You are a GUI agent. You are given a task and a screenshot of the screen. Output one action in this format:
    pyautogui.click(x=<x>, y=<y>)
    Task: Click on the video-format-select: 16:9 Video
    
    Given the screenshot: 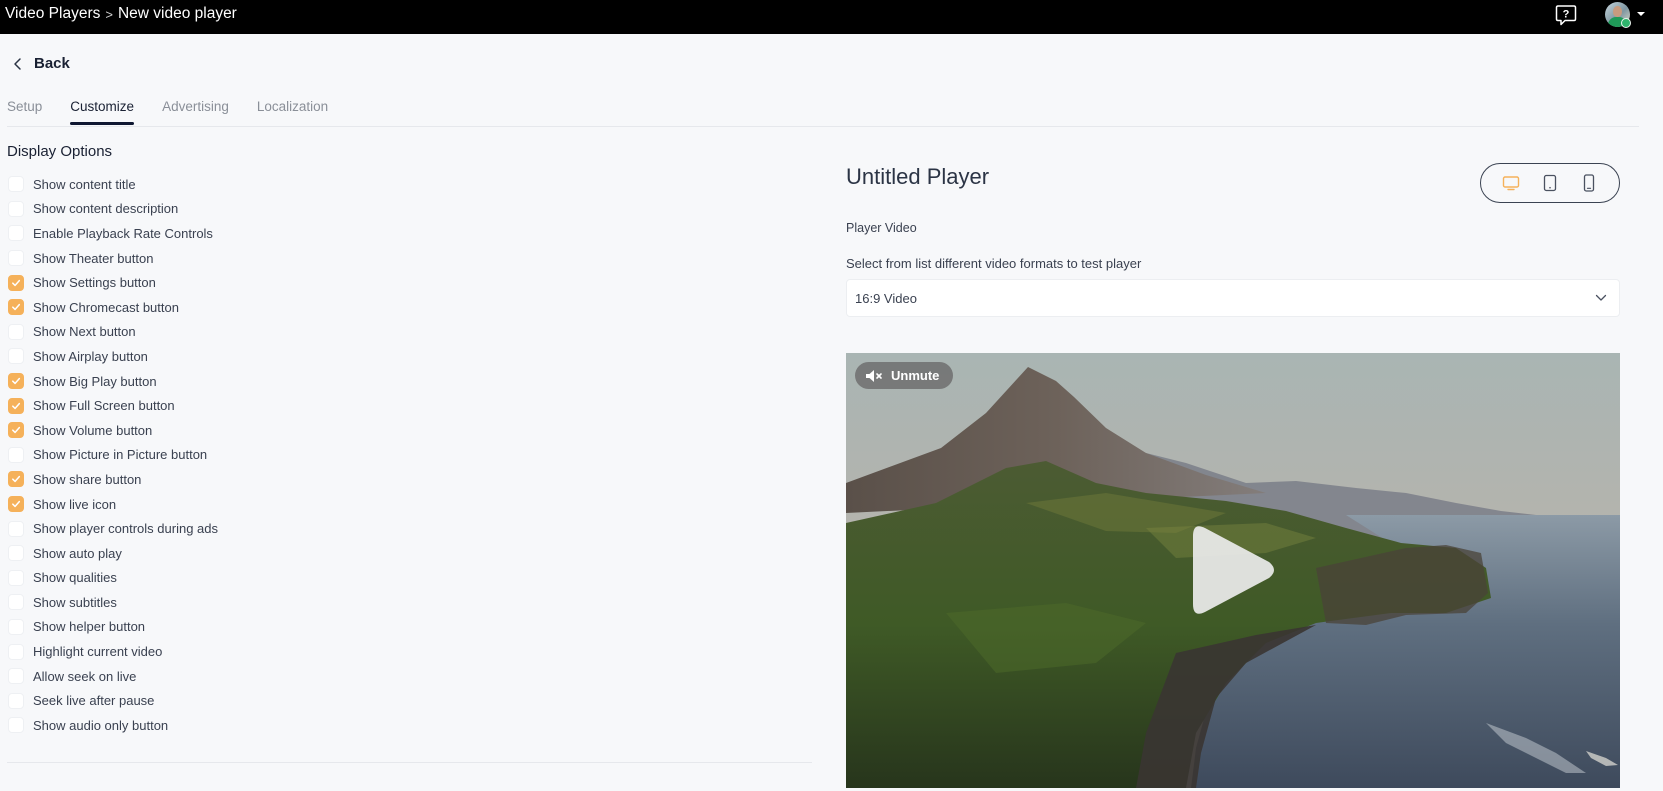 What is the action you would take?
    pyautogui.click(x=1233, y=298)
    